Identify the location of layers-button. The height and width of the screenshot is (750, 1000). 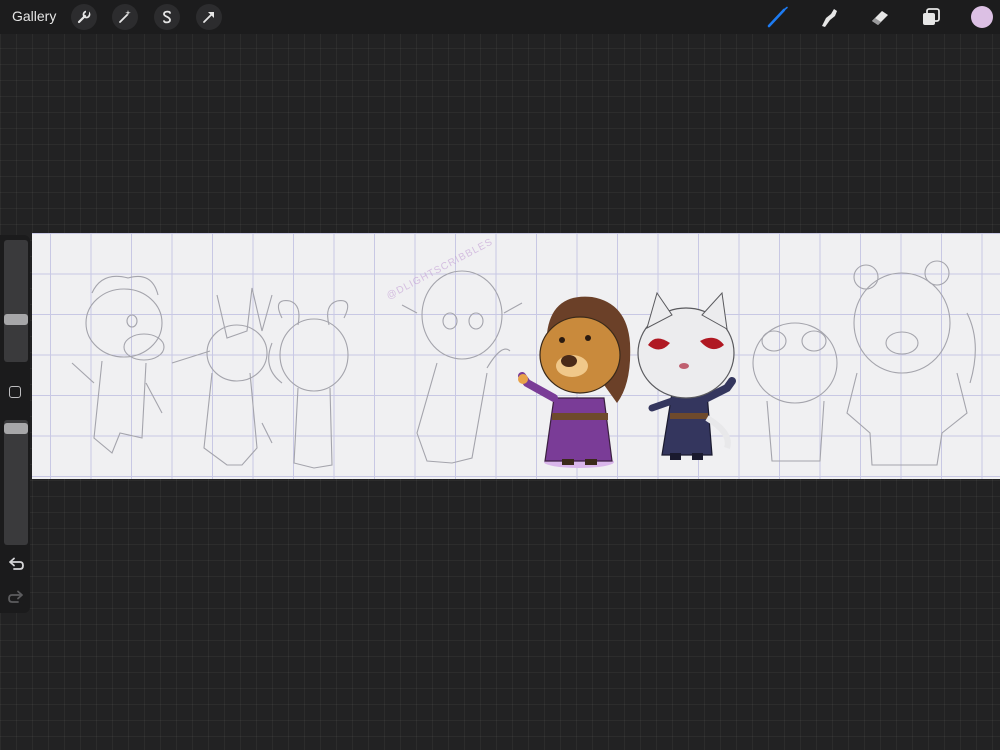
(931, 17).